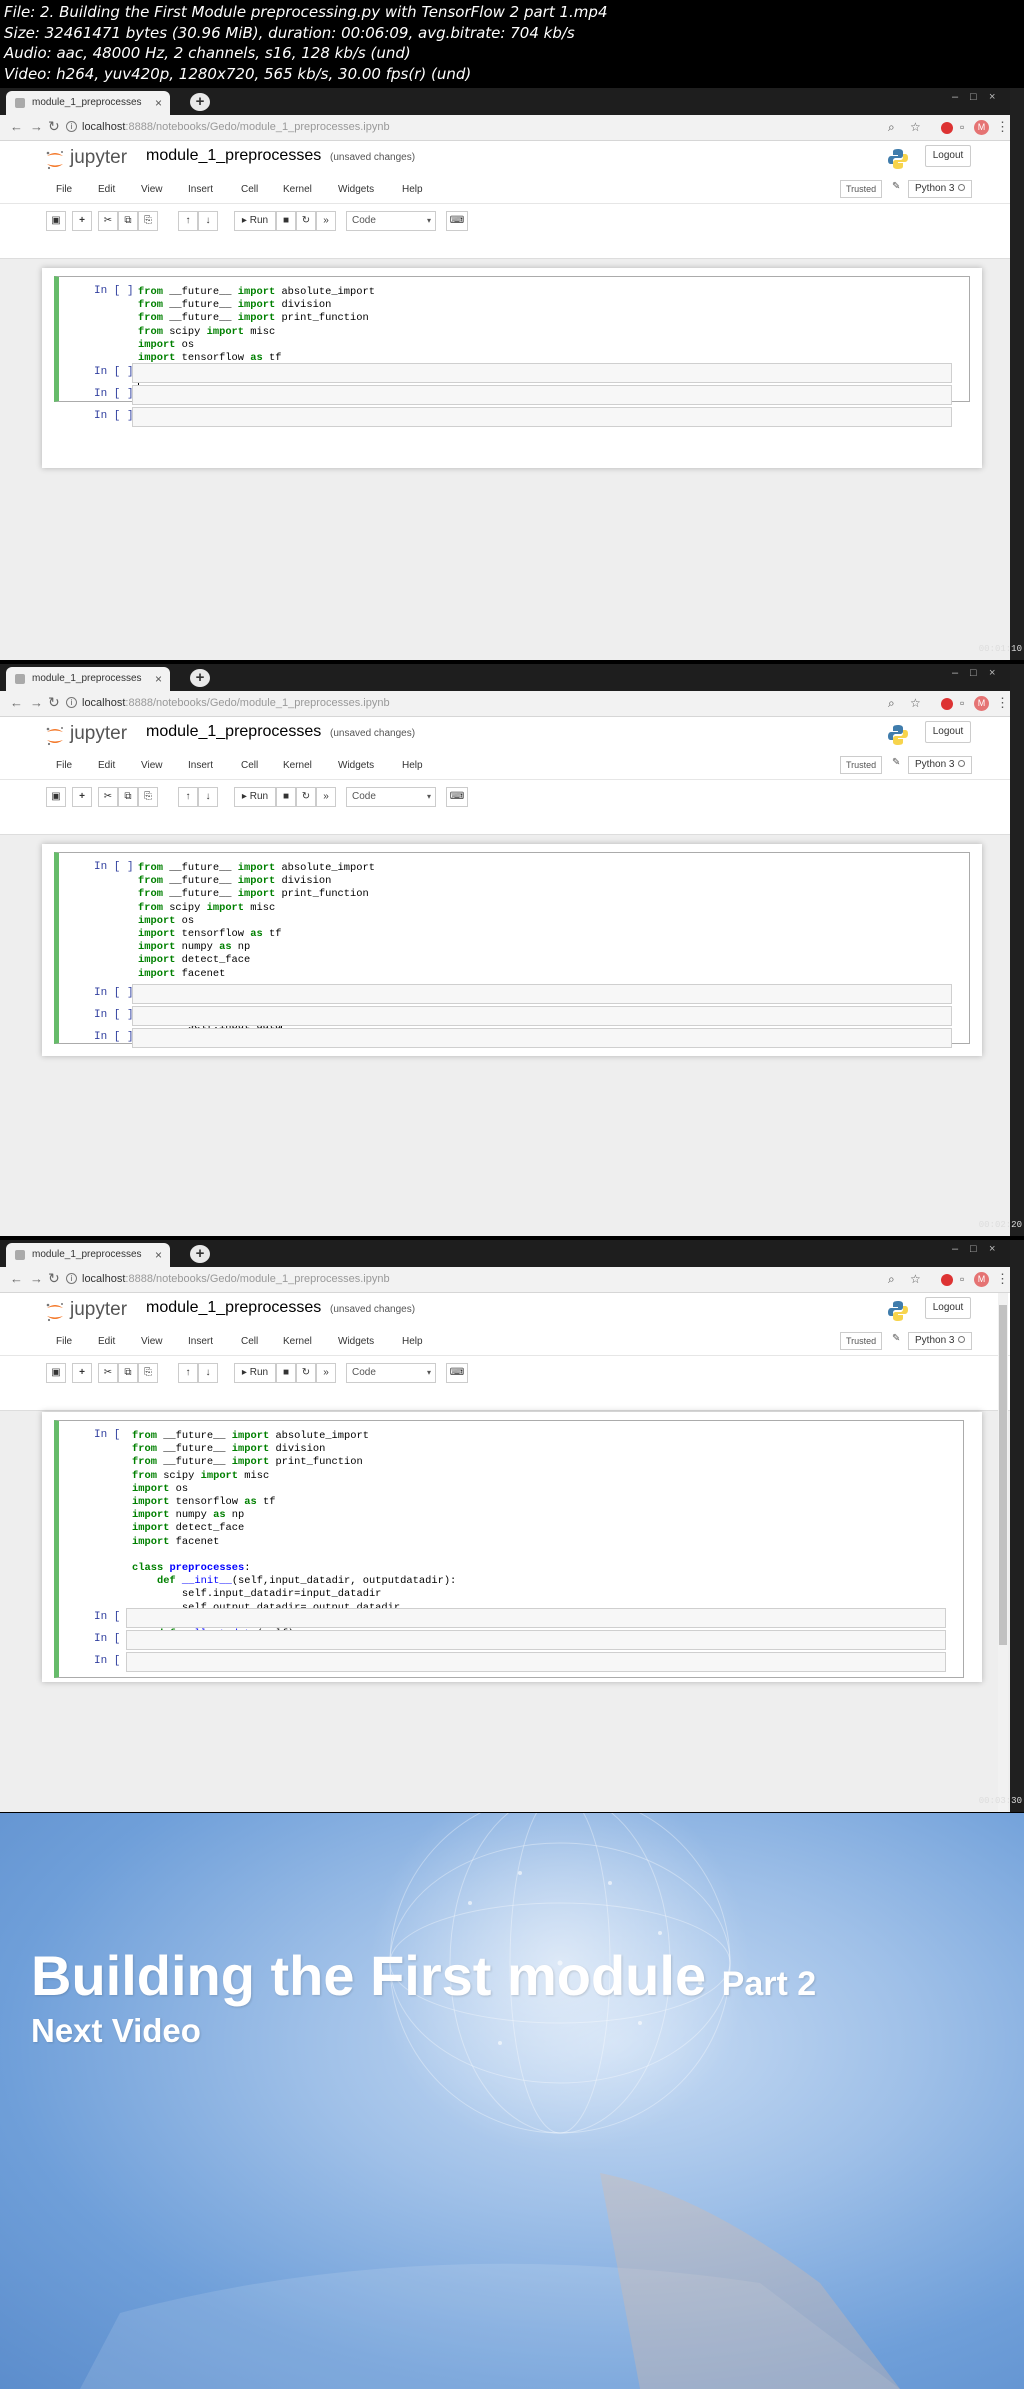  I want to click on menu-file: File, so click(64, 765).